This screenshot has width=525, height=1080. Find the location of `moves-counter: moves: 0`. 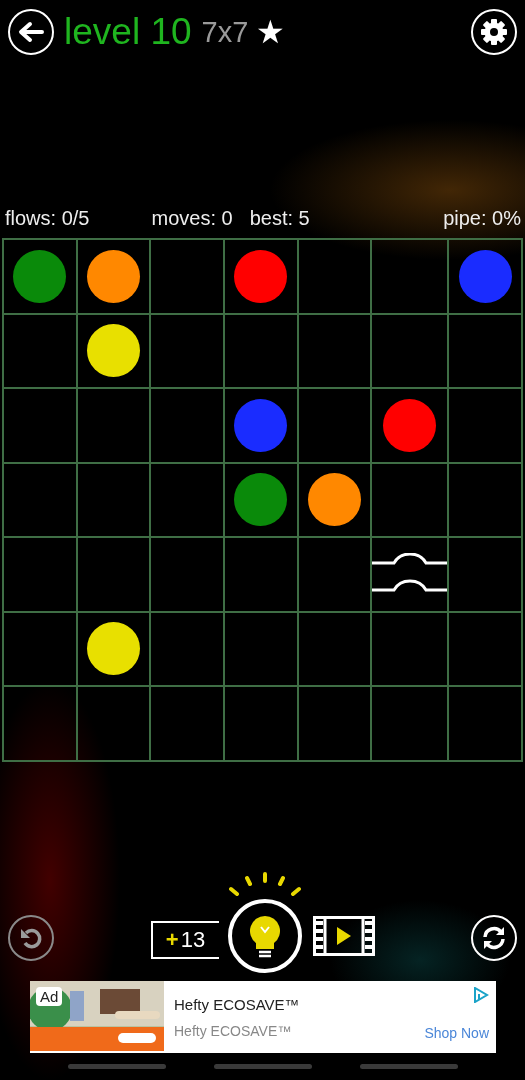

moves-counter: moves: 0 is located at coordinates (192, 218).